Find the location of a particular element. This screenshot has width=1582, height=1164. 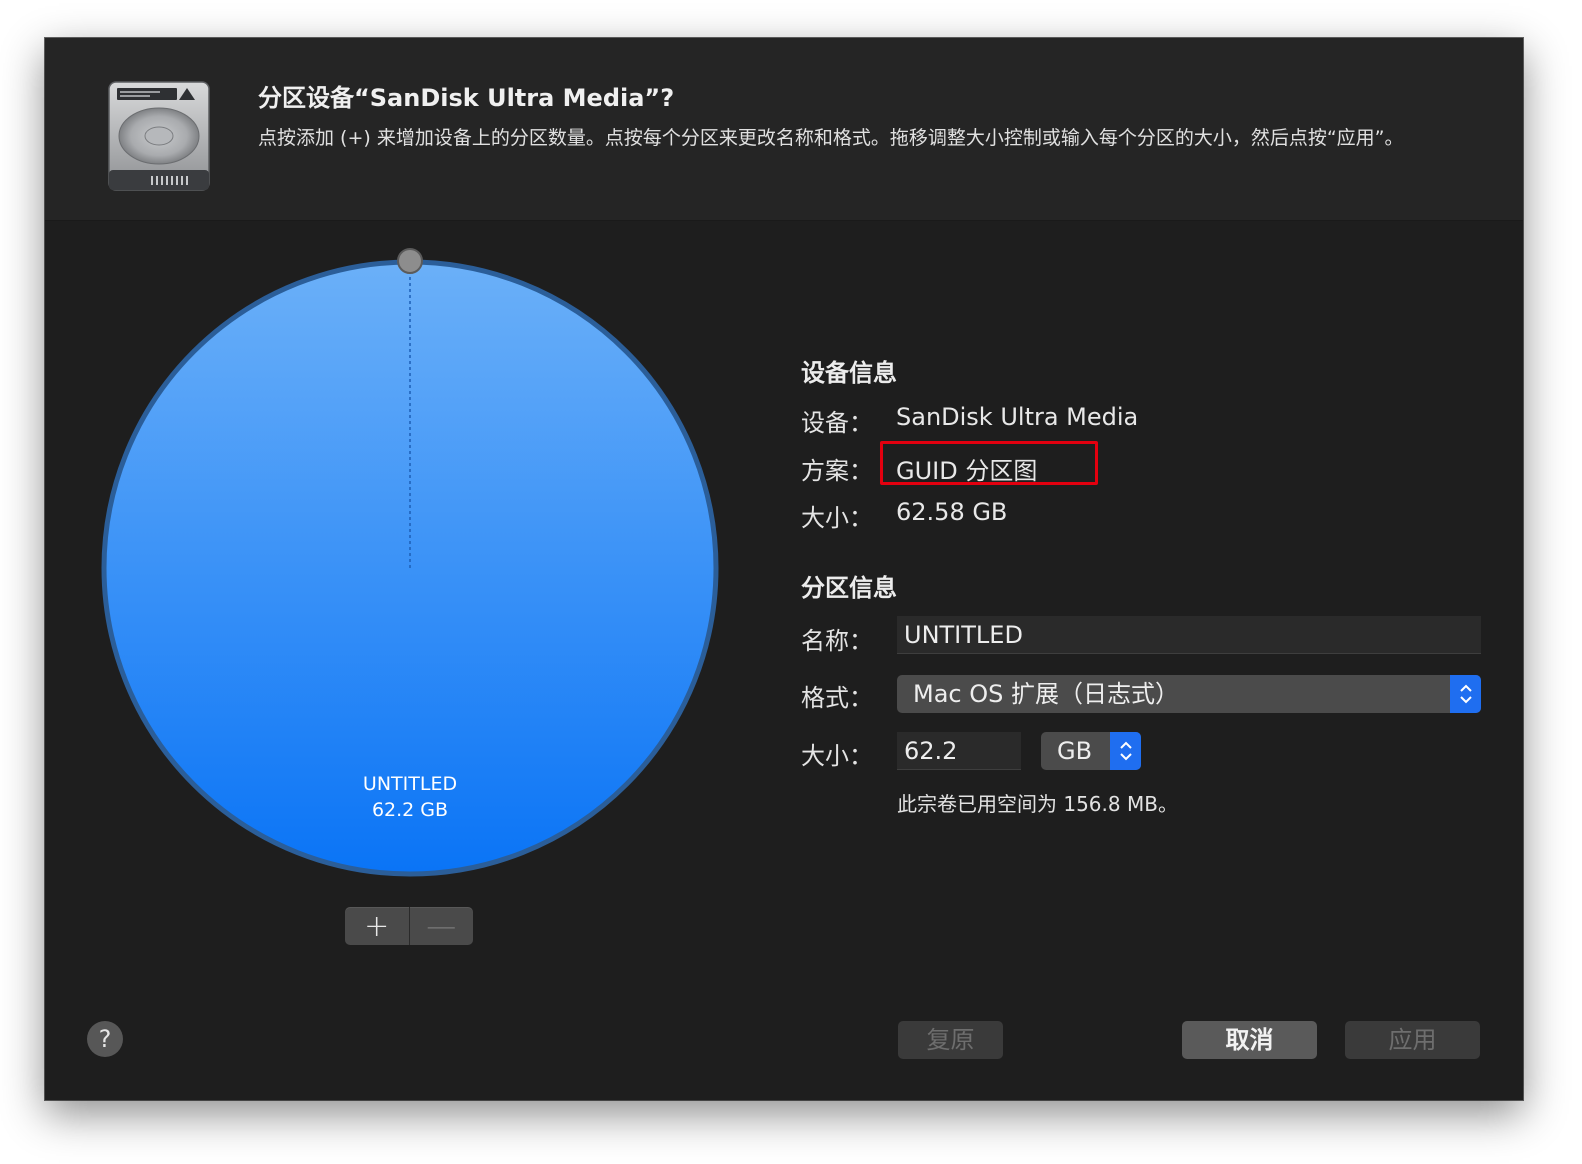

used-space-note: 此宗卷已用空间为 156.8 MB。 is located at coordinates (1037, 804).